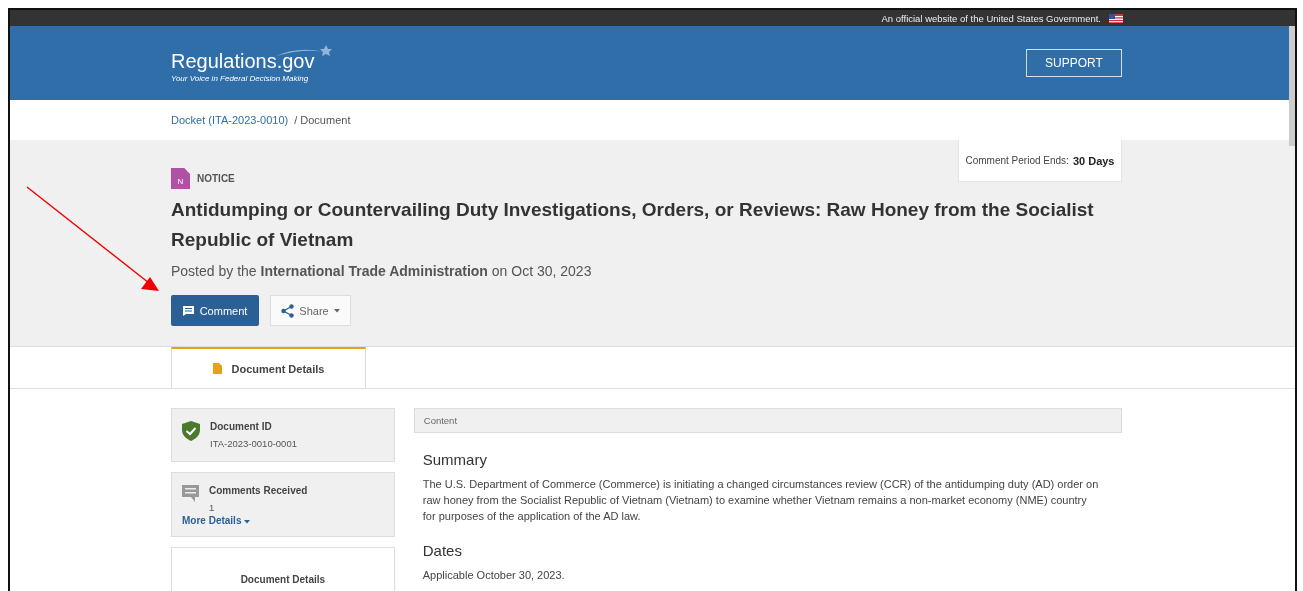 This screenshot has height=591, width=1303. Describe the element at coordinates (283, 579) in the screenshot. I see `card-title: Document Details` at that location.